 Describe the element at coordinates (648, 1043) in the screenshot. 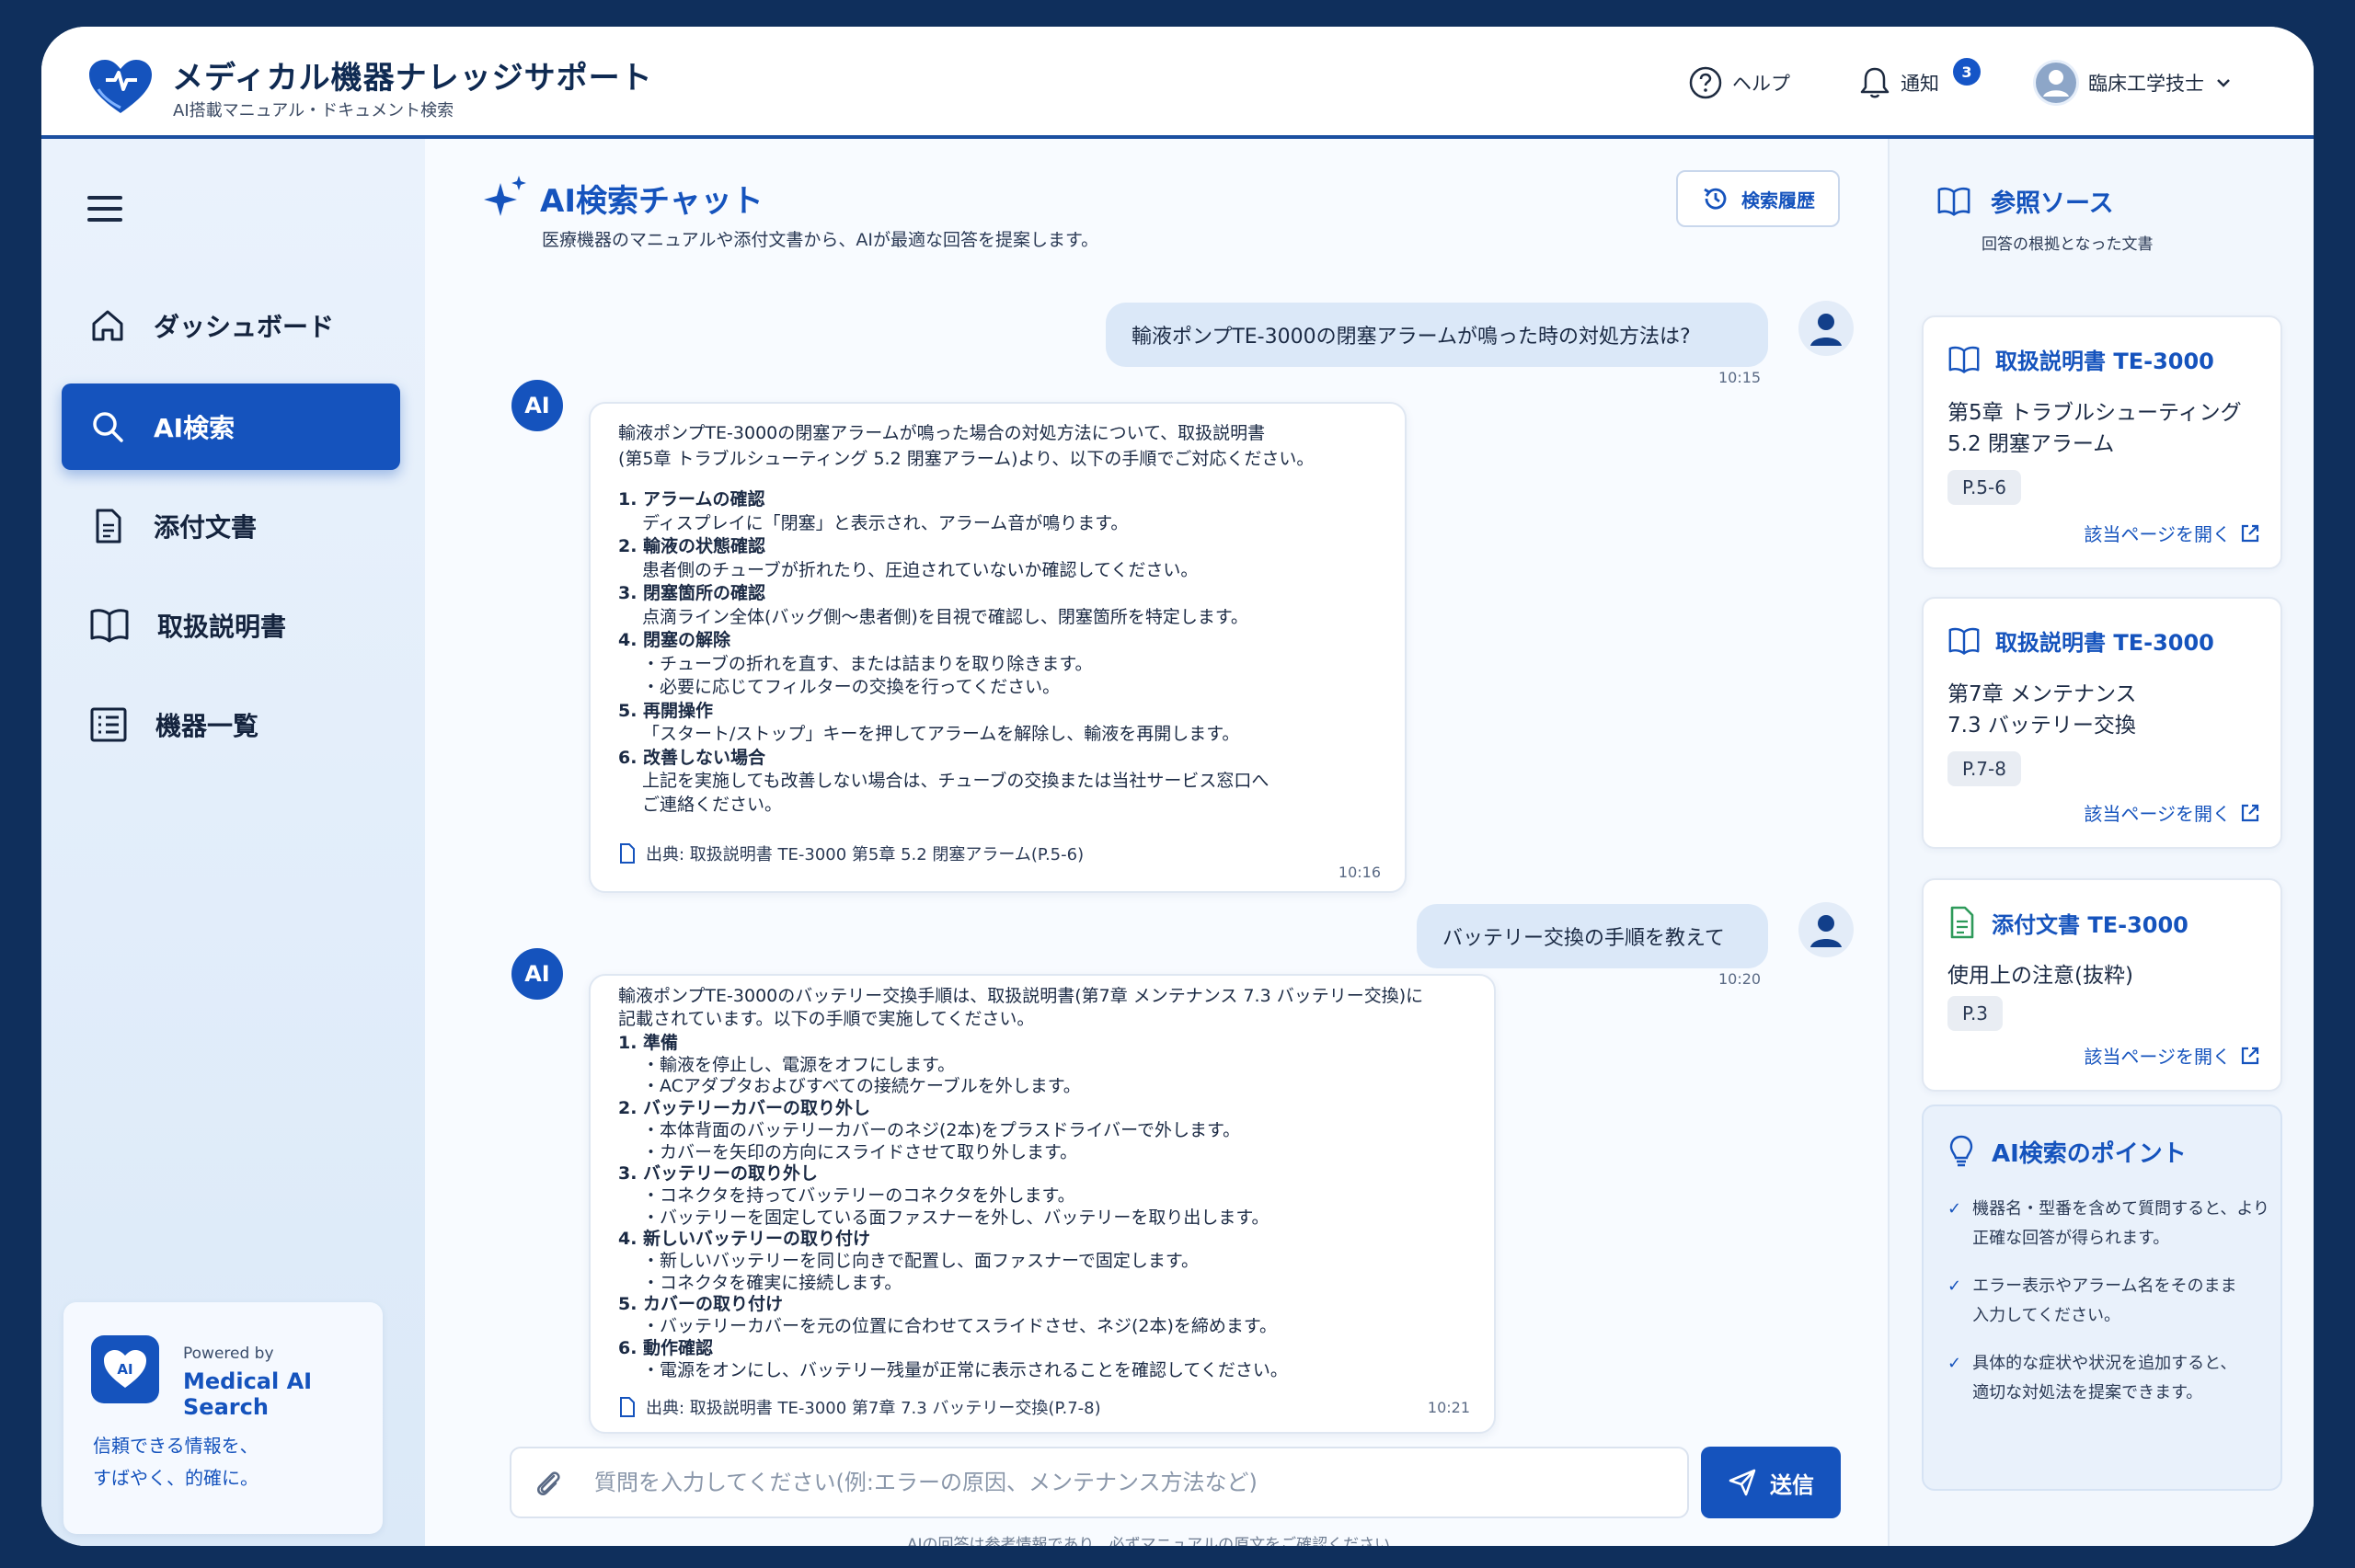

I see `step-title: 1. 準備` at that location.